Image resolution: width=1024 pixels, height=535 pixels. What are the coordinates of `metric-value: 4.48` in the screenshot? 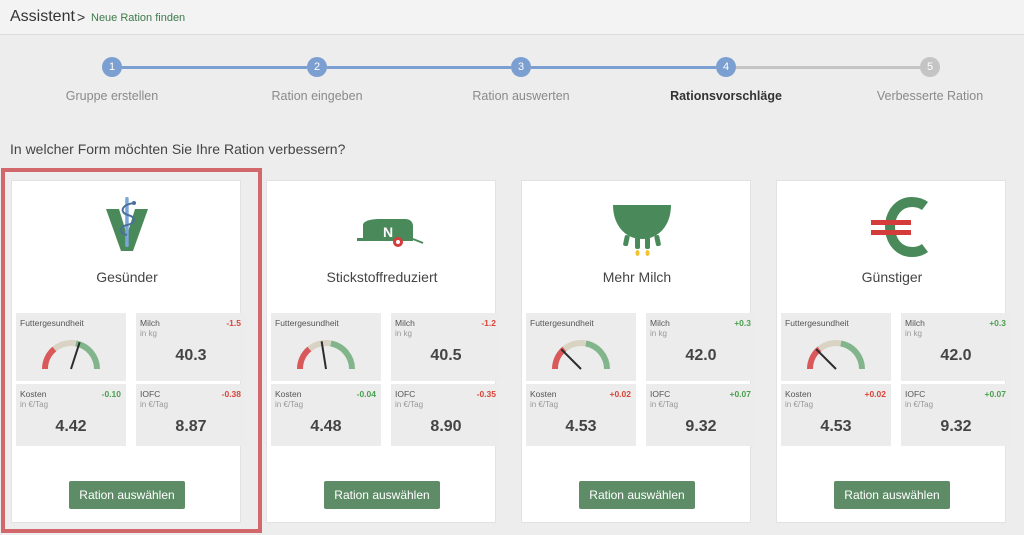 It's located at (326, 426).